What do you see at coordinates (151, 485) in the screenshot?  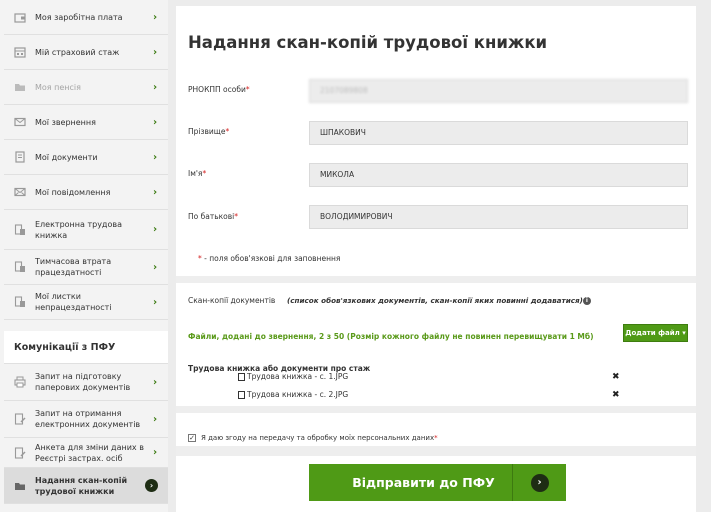 I see `chevron-circle-icon: ›` at bounding box center [151, 485].